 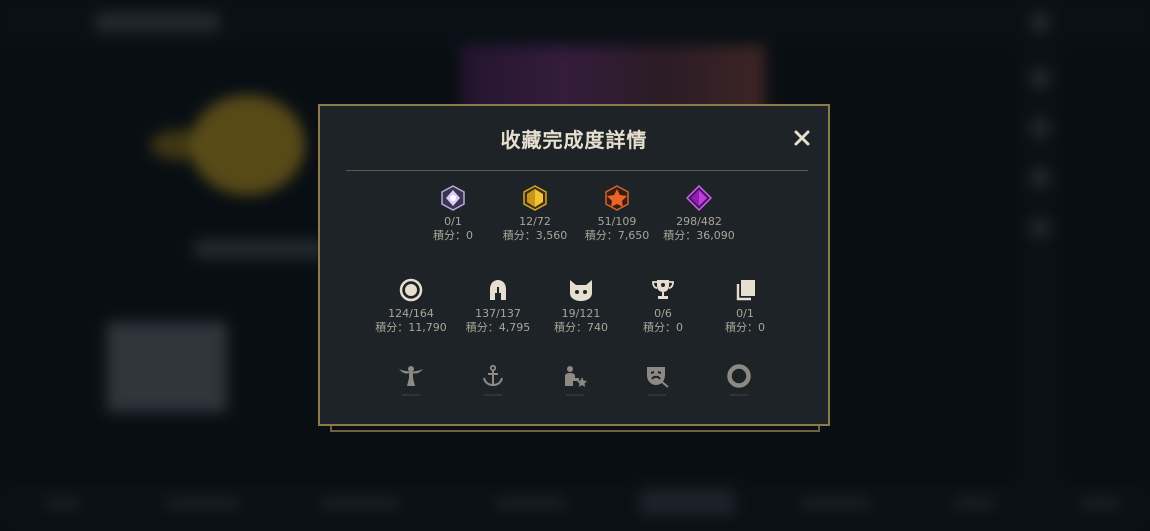 I want to click on orange-gem-icon, so click(x=617, y=198).